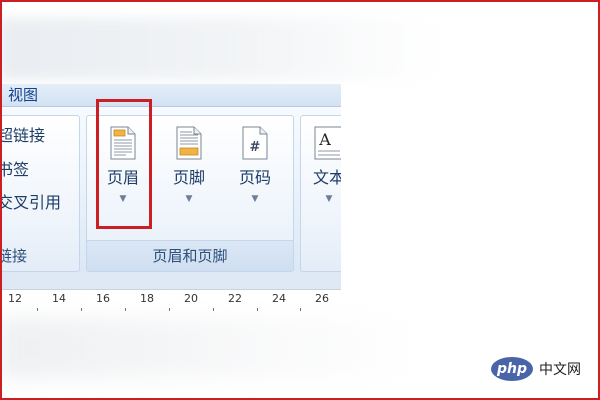  What do you see at coordinates (170, 95) in the screenshot?
I see `ribbon-tab-bar: 视图` at bounding box center [170, 95].